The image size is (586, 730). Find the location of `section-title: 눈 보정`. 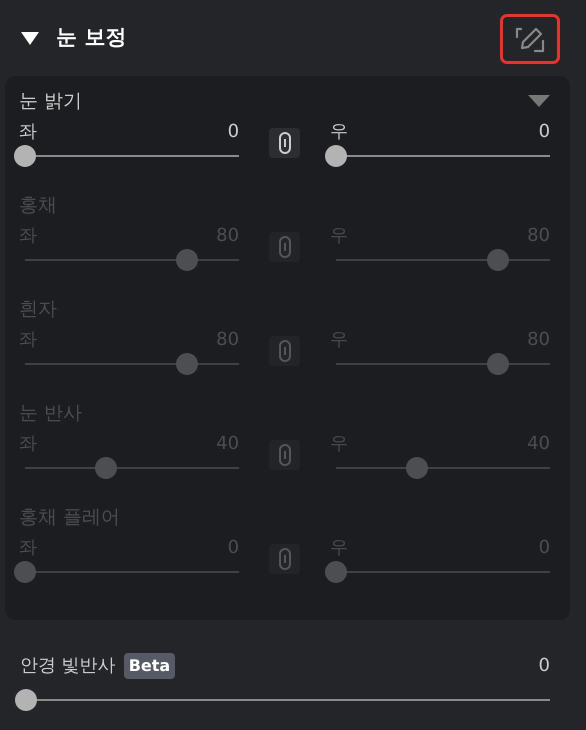

section-title: 눈 보정 is located at coordinates (91, 38).